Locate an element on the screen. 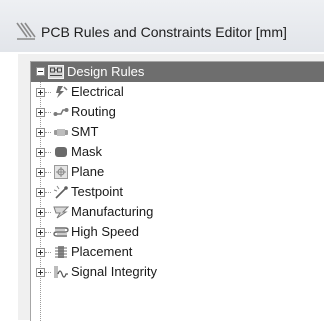 The height and width of the screenshot is (321, 324). mask-icon is located at coordinates (61, 152).